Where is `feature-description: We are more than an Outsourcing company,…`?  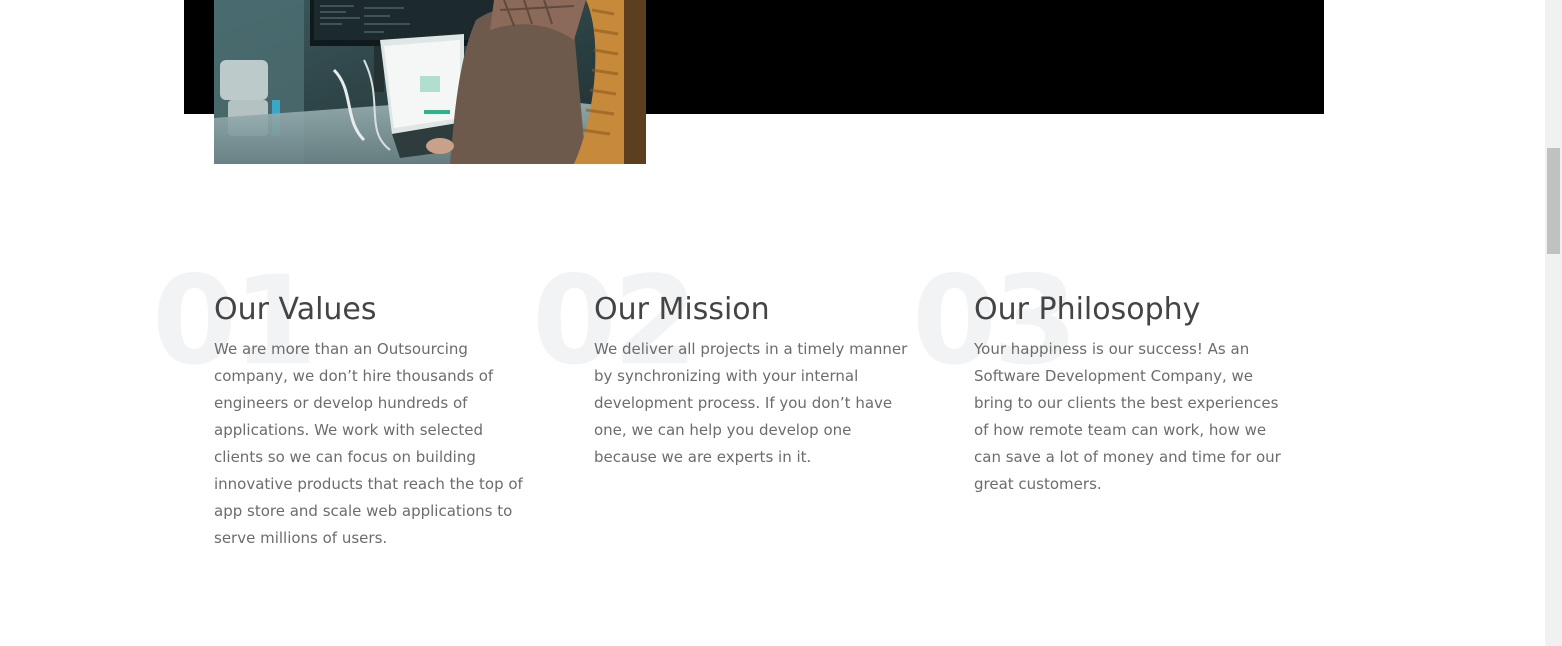 feature-description: We are more than an Outsourcing company,… is located at coordinates (368, 443).